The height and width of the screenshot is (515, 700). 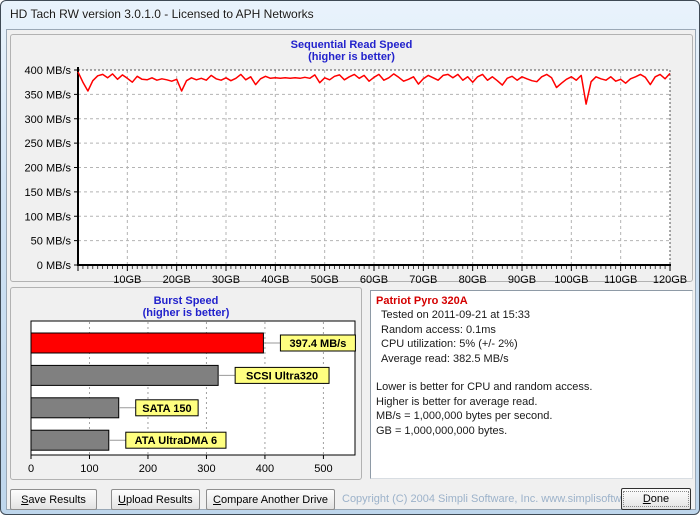 I want to click on svg-text: 50GB, so click(x=325, y=278).